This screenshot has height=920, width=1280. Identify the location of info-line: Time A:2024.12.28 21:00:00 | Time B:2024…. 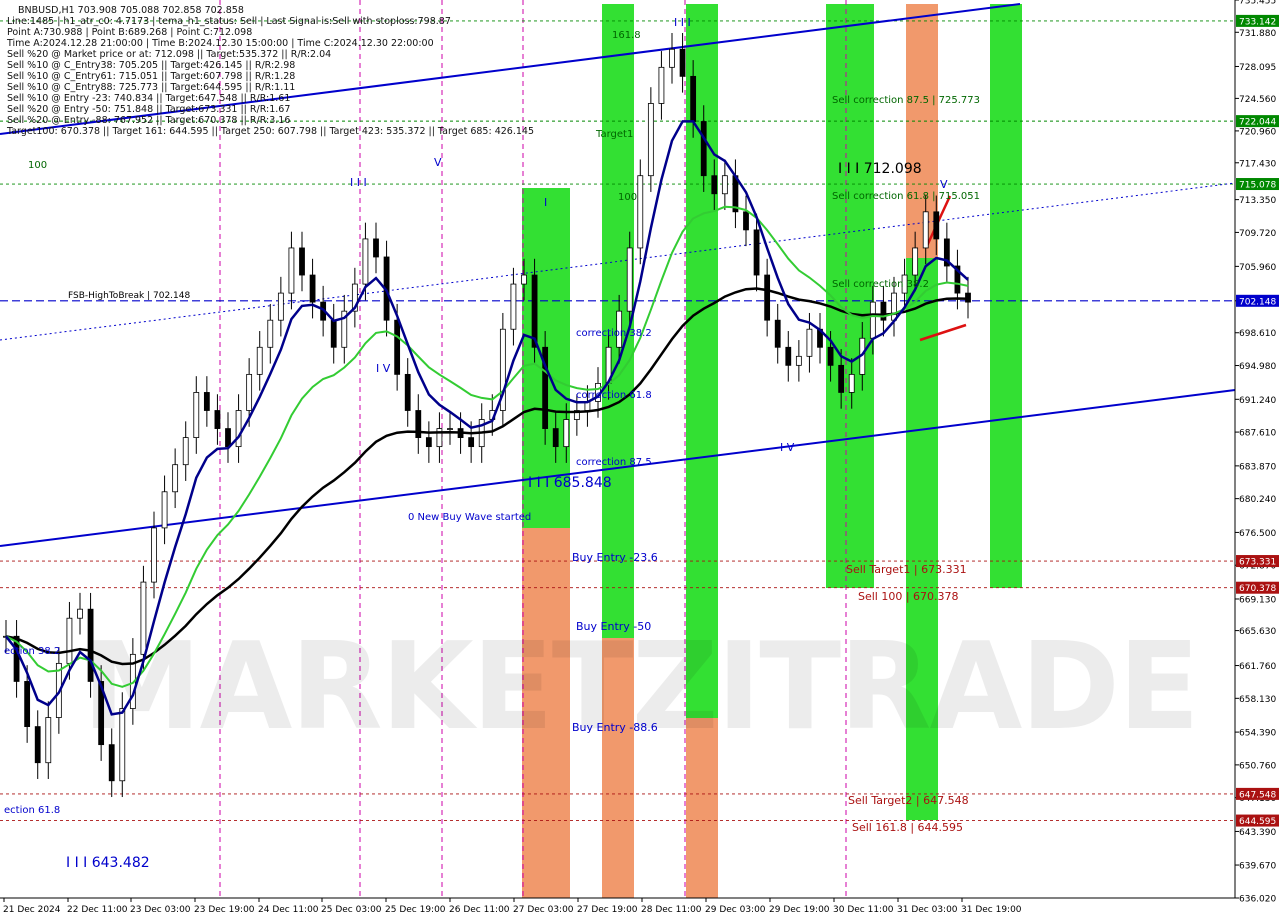
(220, 43).